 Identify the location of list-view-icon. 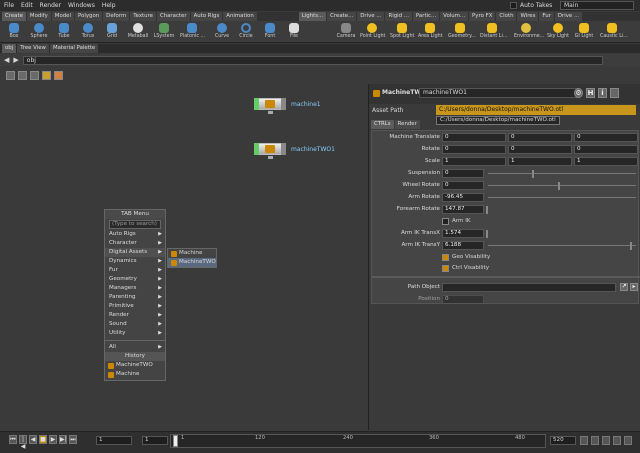
(10, 75).